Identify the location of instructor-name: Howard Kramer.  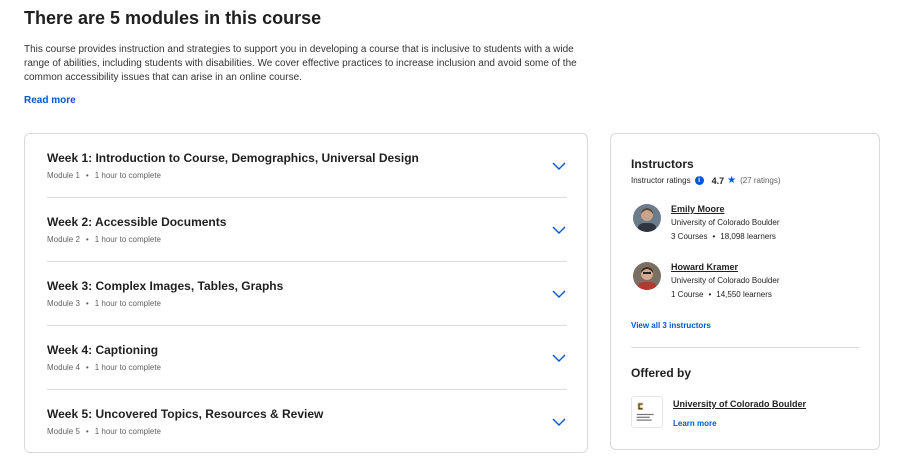
(704, 267).